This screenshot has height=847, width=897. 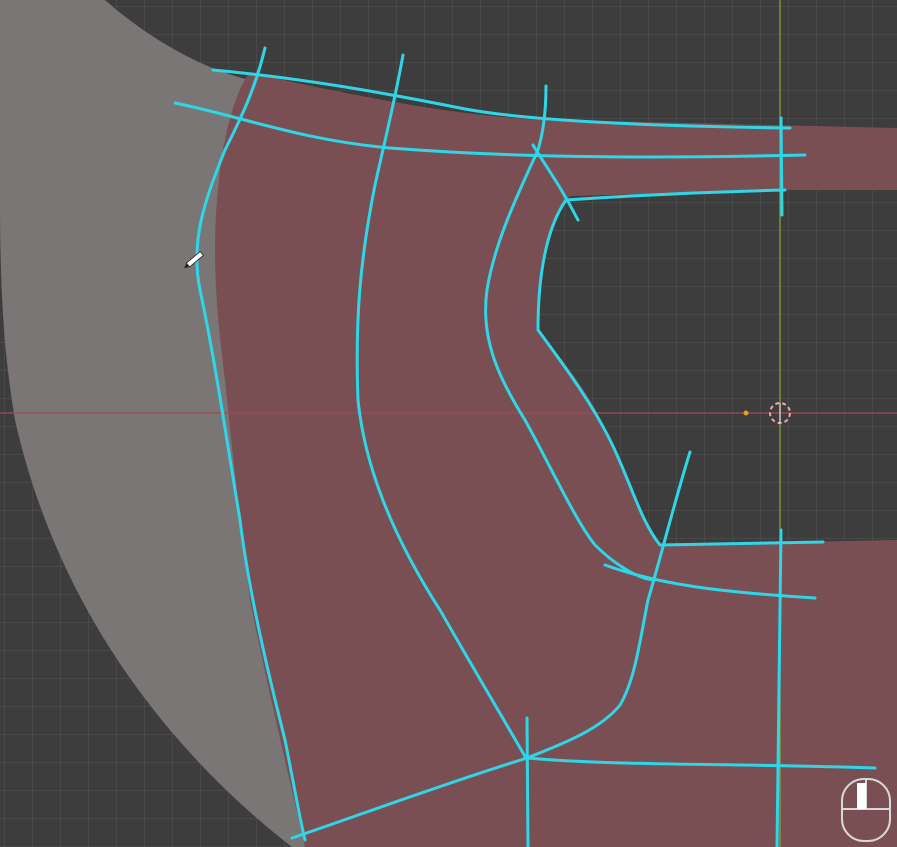 What do you see at coordinates (781, 166) in the screenshot?
I see `stroke-right-vertical-top` at bounding box center [781, 166].